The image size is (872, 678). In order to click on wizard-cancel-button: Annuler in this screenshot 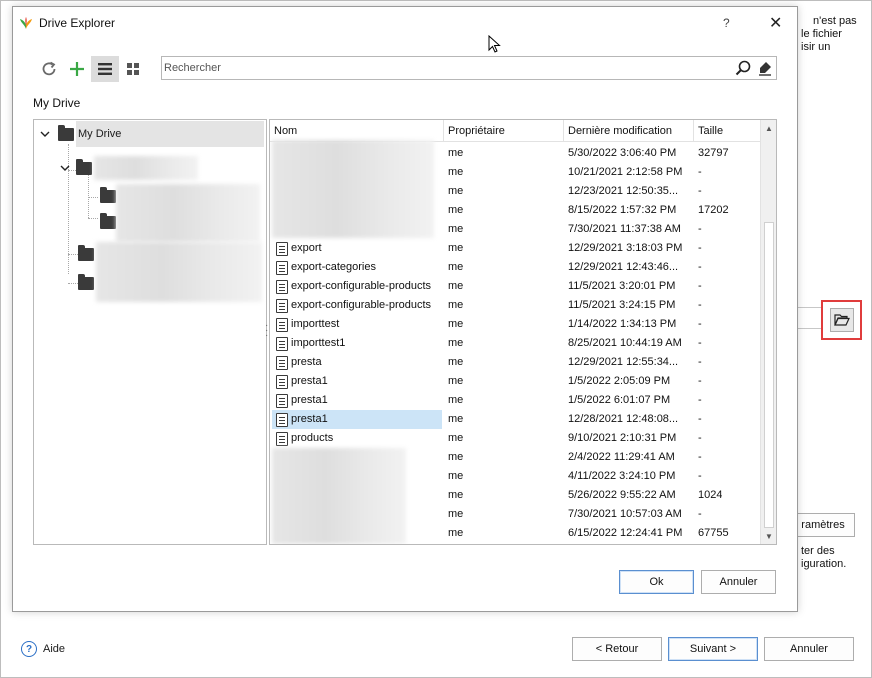, I will do `click(809, 649)`.